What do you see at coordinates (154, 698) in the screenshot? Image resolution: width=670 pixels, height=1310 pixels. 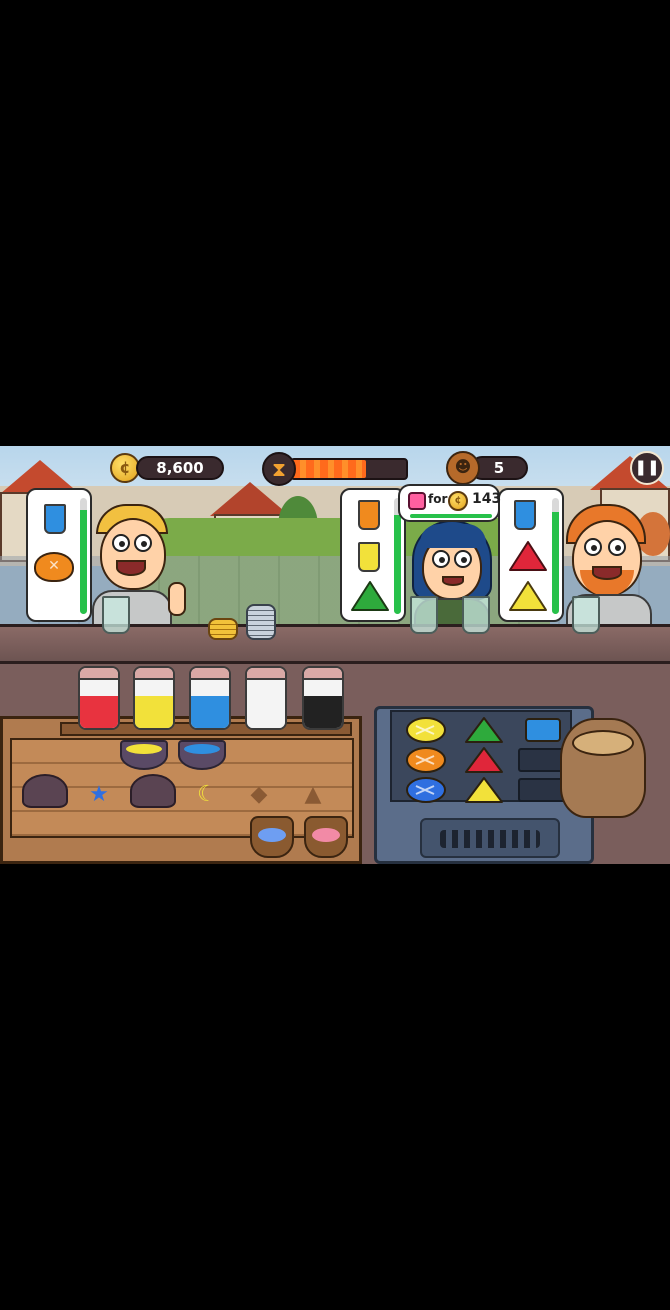 I see `jar-yellow` at bounding box center [154, 698].